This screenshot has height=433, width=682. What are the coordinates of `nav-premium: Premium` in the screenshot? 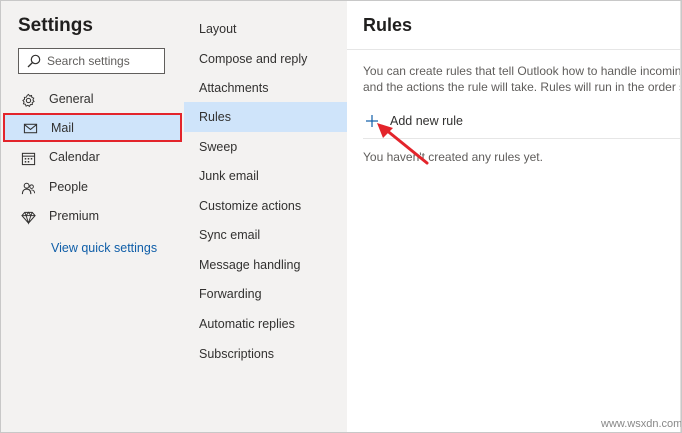 It's located at (92, 217).